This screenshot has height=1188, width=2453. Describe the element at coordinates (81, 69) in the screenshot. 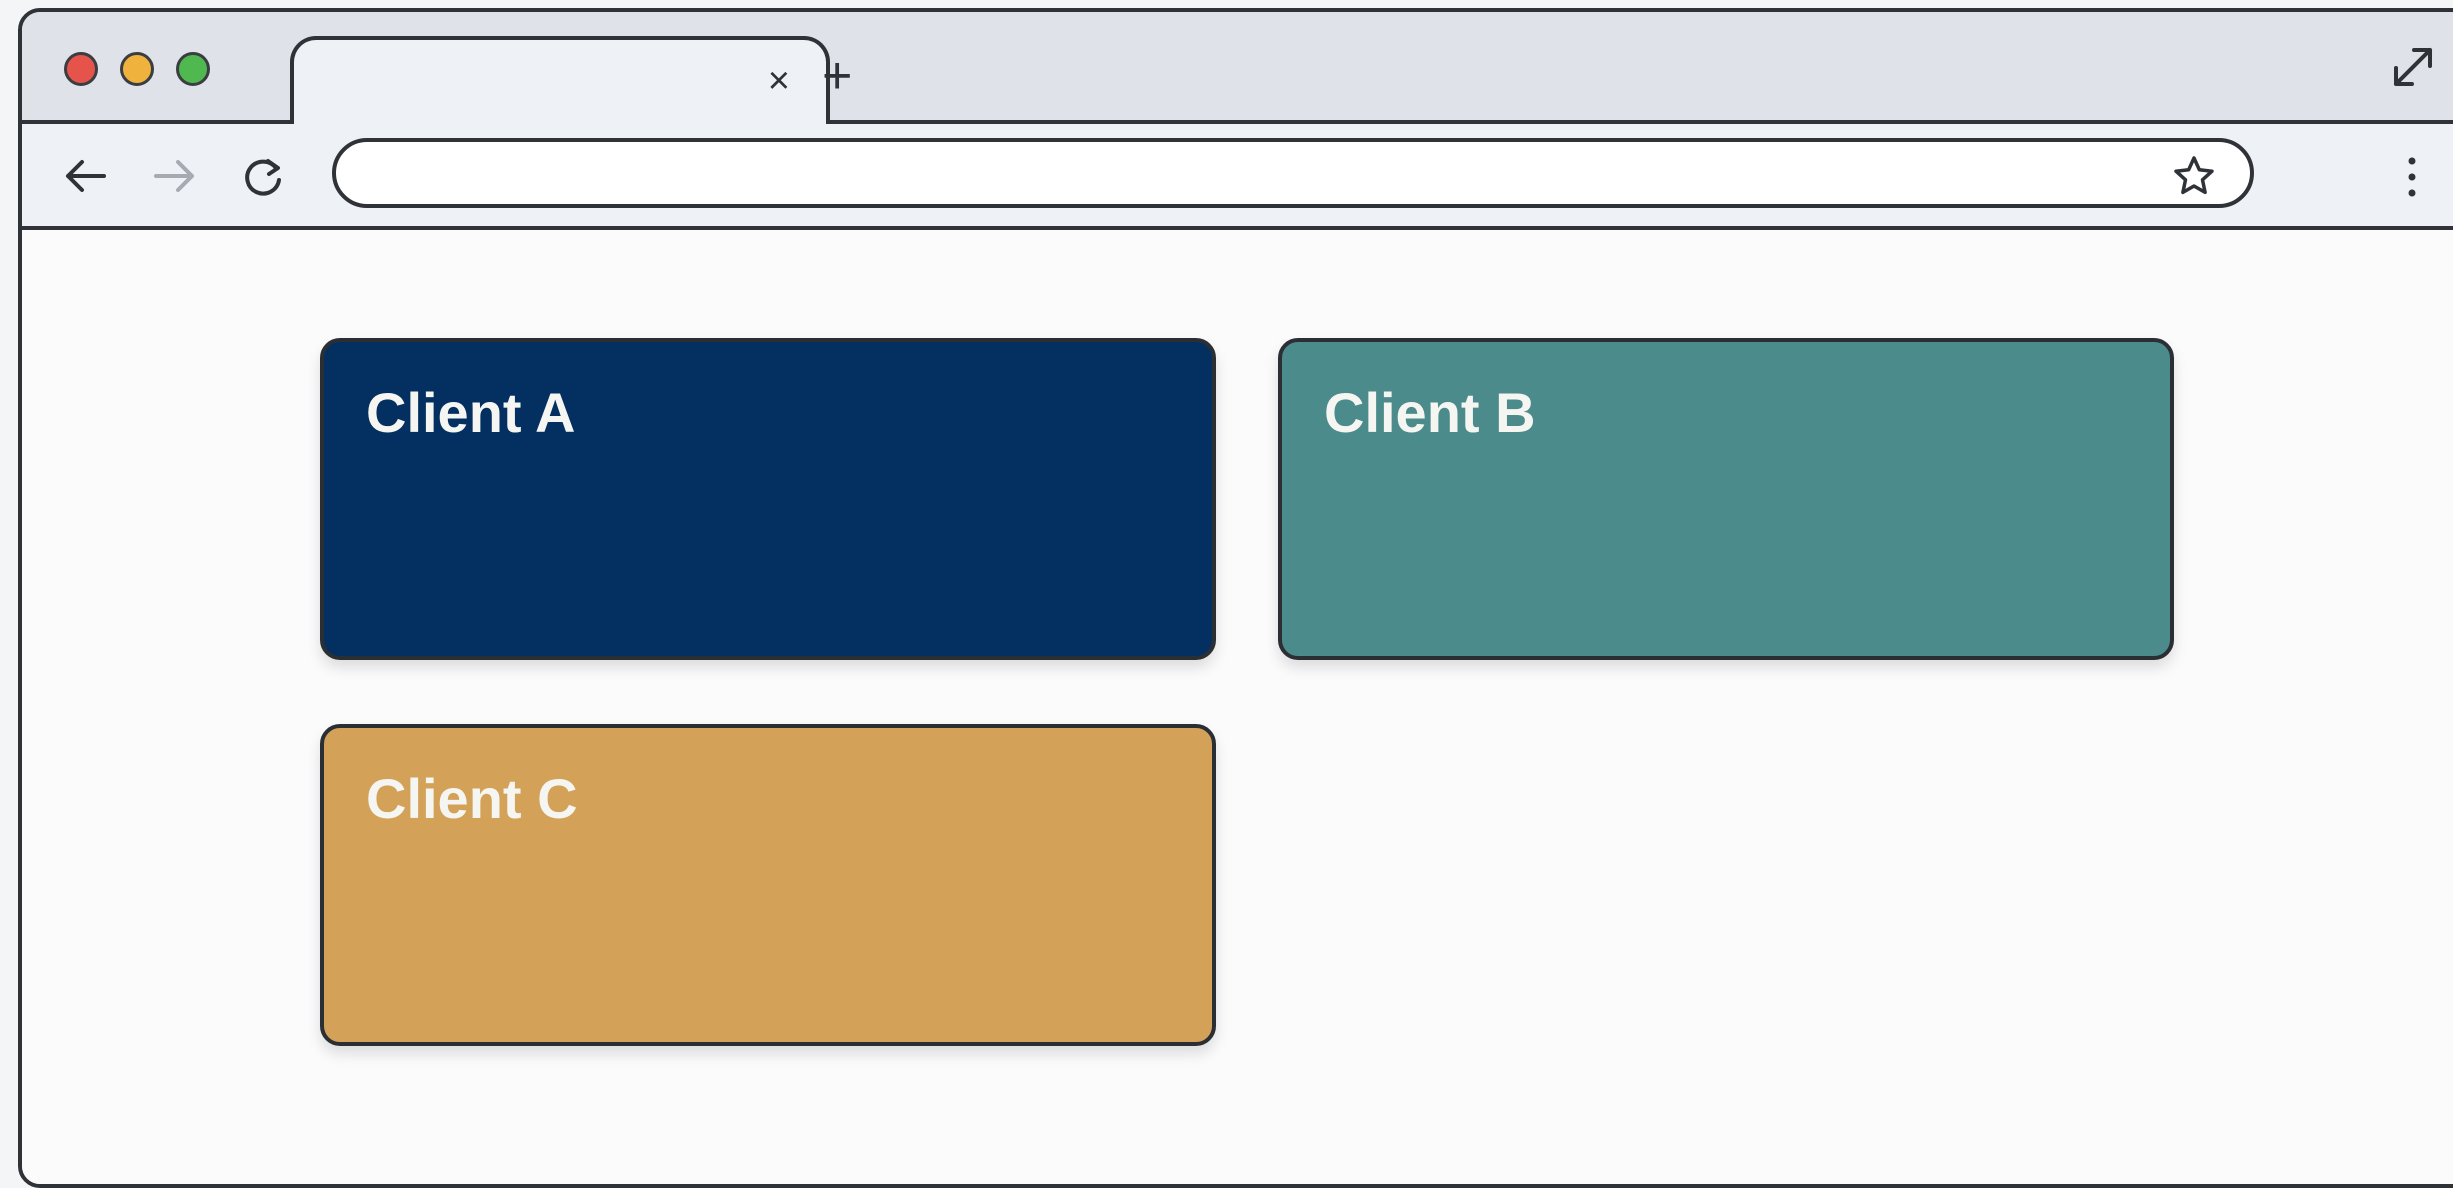

I see `close-window-button` at that location.